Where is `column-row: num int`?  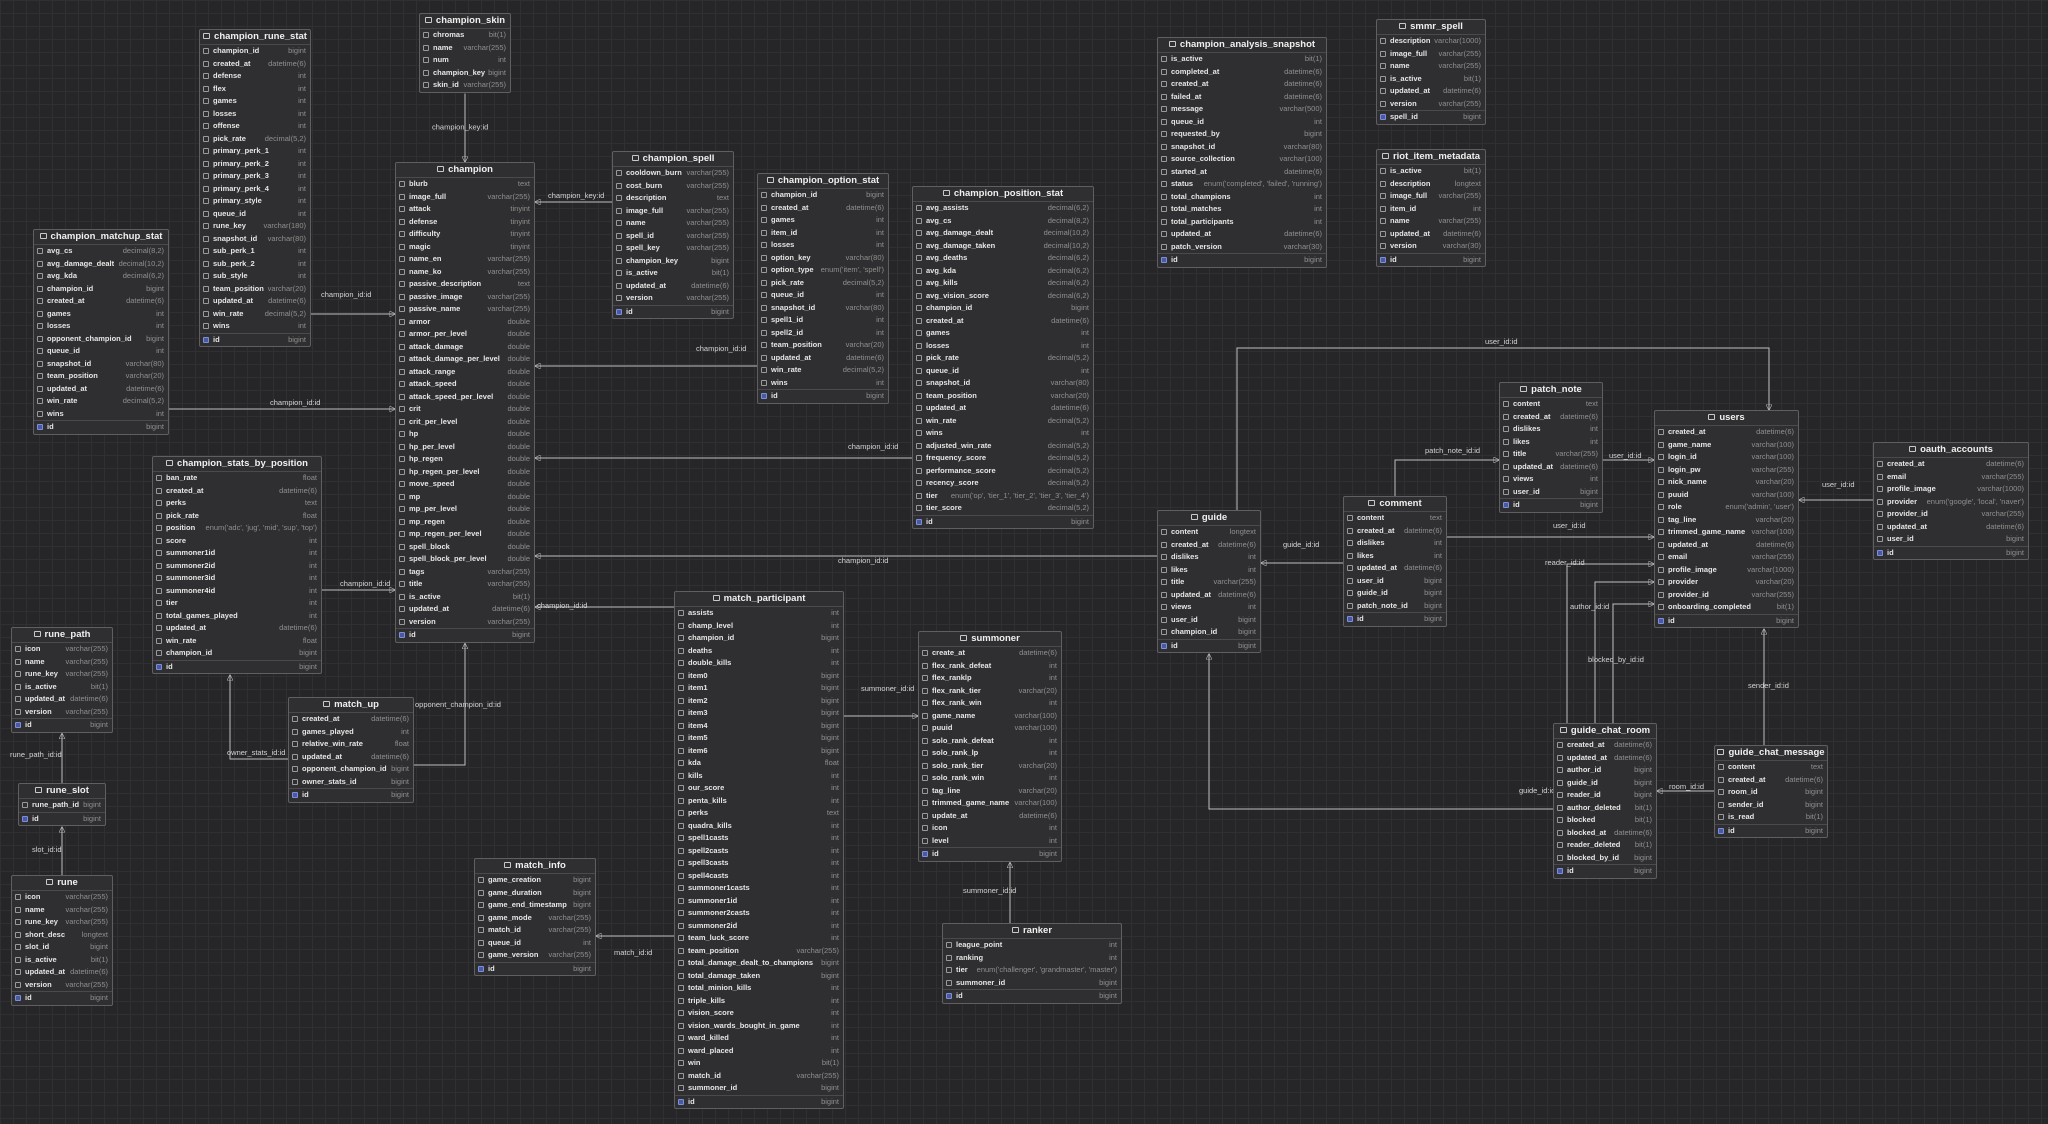 column-row: num int is located at coordinates (465, 60).